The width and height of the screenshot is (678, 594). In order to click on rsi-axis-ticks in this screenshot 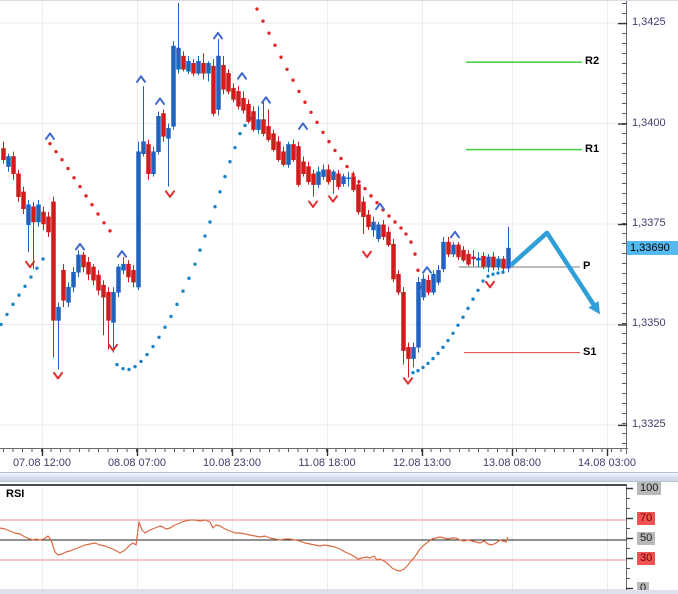, I will do `click(629, 538)`.